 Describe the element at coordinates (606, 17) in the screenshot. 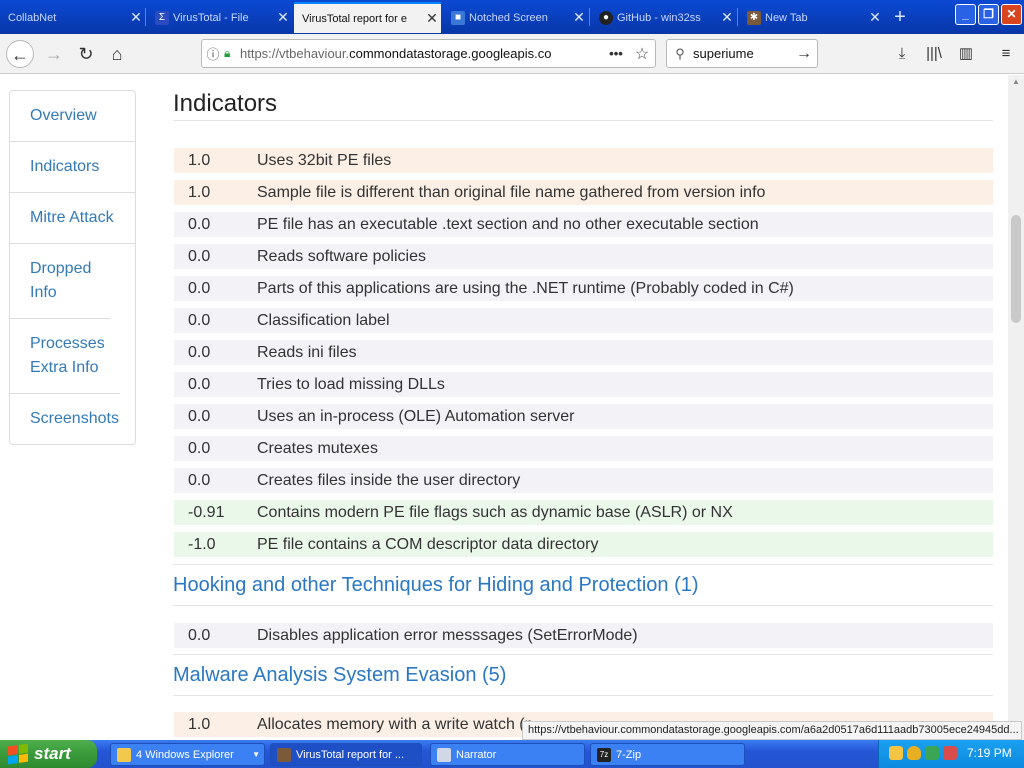

I see `github-icon: ●` at that location.